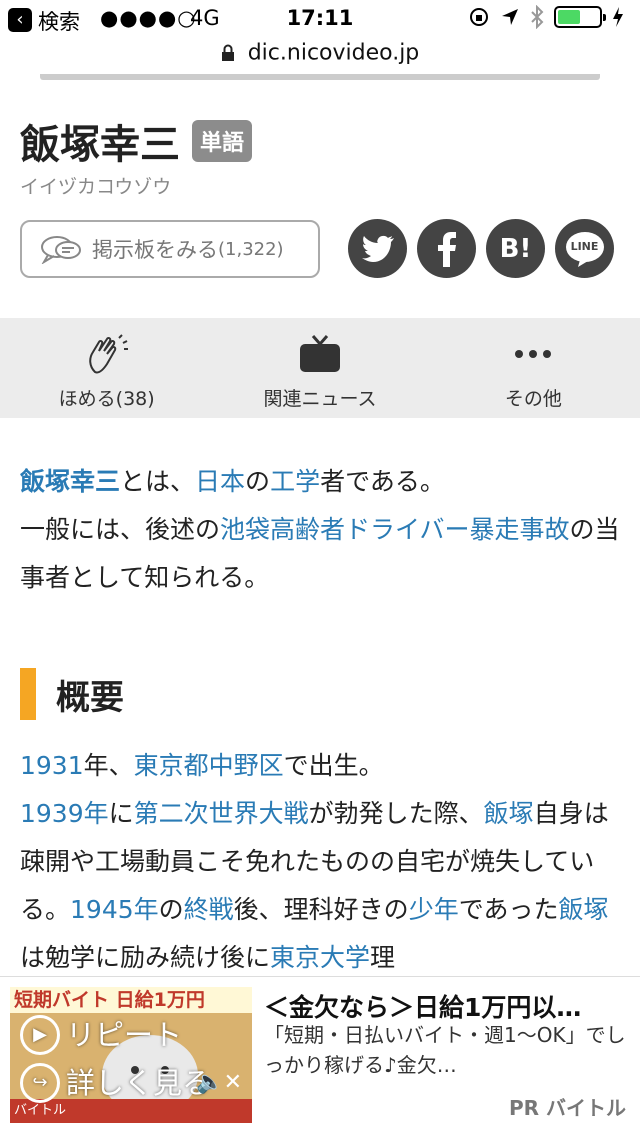 The image size is (640, 1136). I want to click on text: が勃発した際、, so click(396, 813).